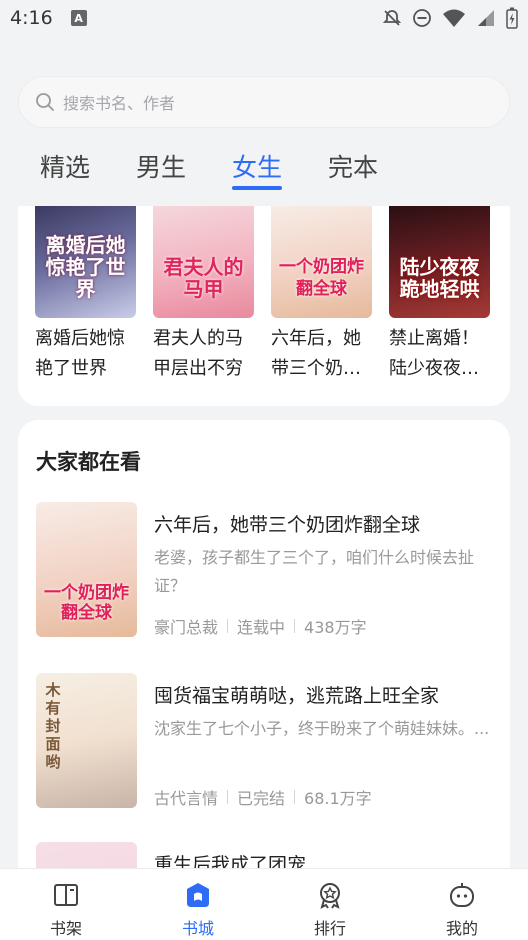 The height and width of the screenshot is (940, 528). Describe the element at coordinates (203, 278) in the screenshot. I see `cover-title: 君夫人的马甲` at that location.